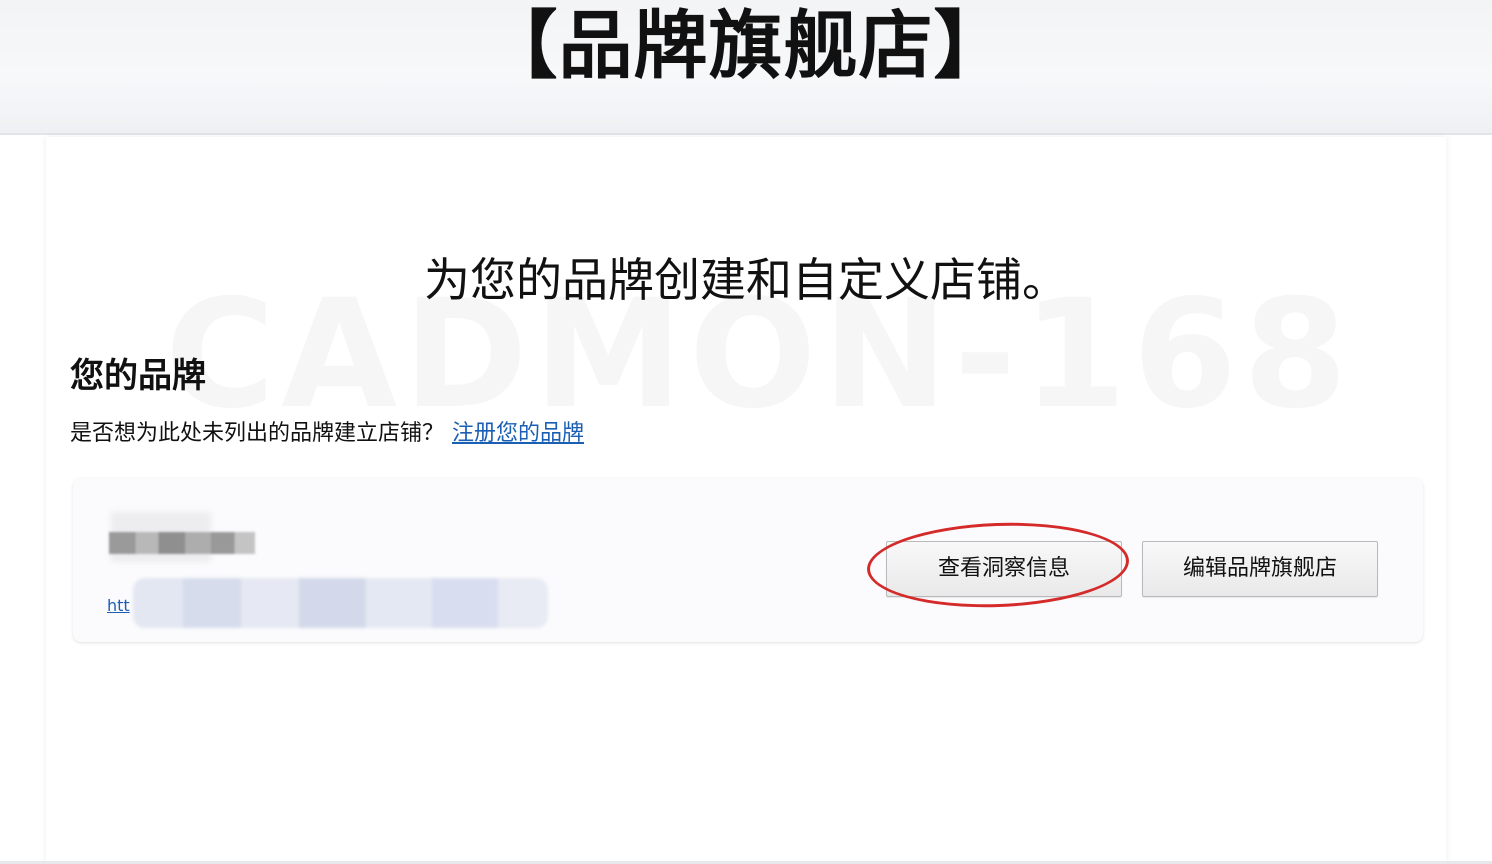 The image size is (1492, 864). Describe the element at coordinates (340, 603) in the screenshot. I see `brand-url-blurred` at that location.